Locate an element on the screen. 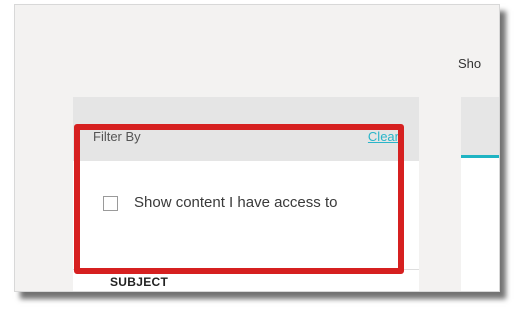 The height and width of the screenshot is (331, 523). show-label: Sho is located at coordinates (470, 63).